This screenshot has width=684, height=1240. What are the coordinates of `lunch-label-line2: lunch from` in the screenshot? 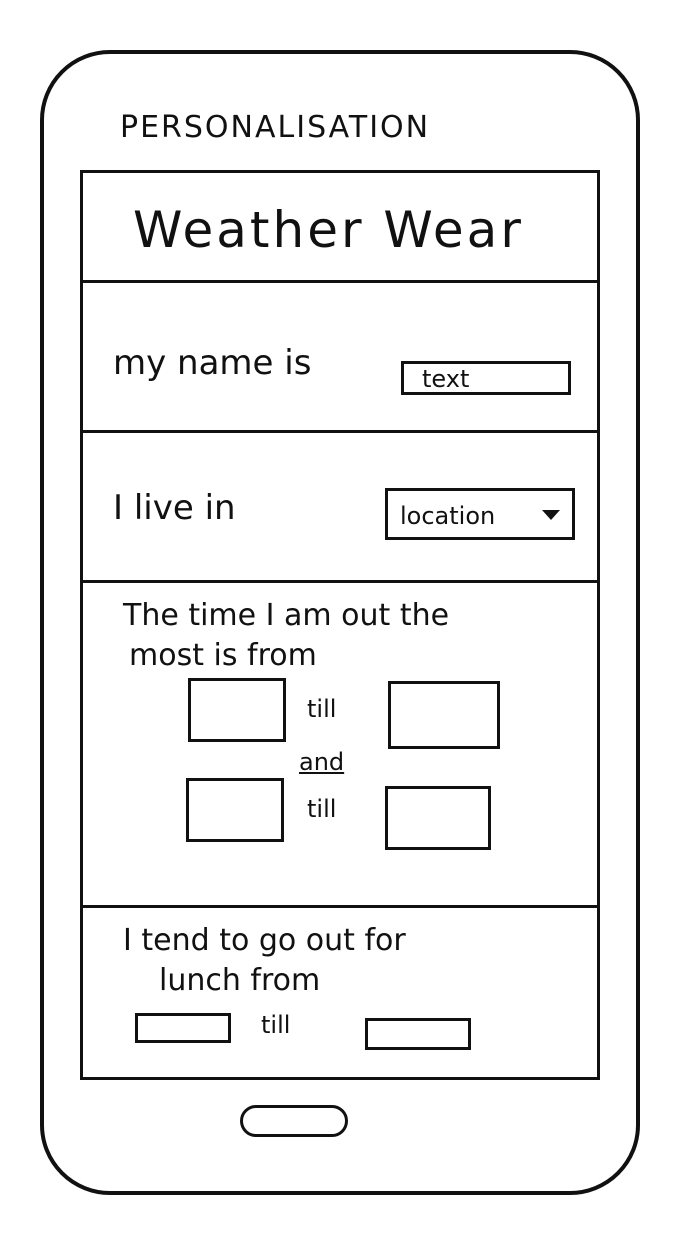 It's located at (240, 980).